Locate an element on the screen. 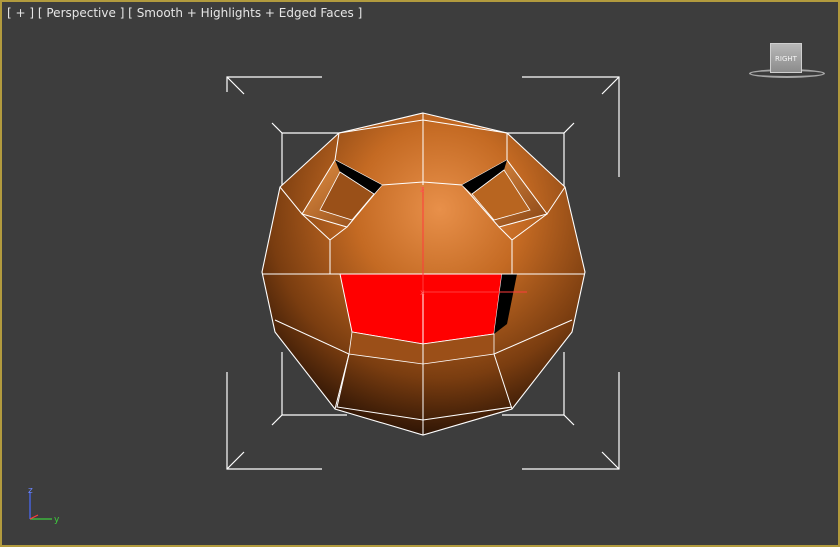  gizmo-x-label: x is located at coordinates (422, 292).